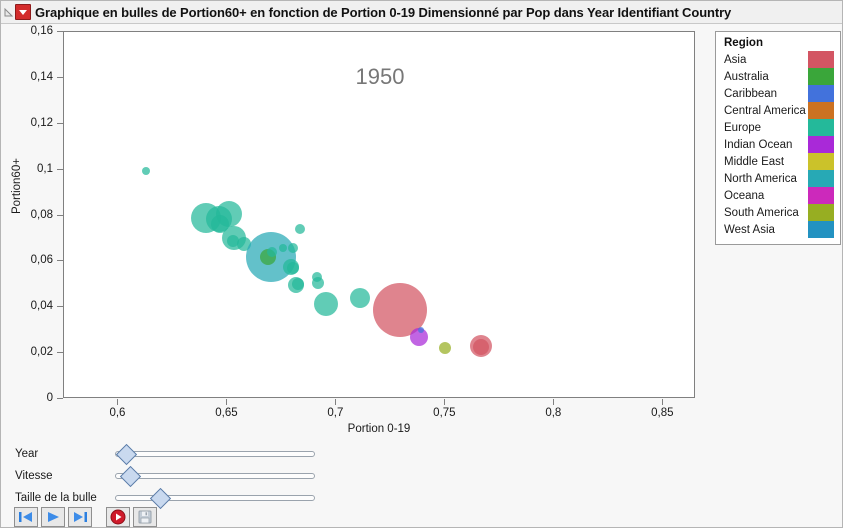  I want to click on x-axis-tick-label: 0,7, so click(335, 413).